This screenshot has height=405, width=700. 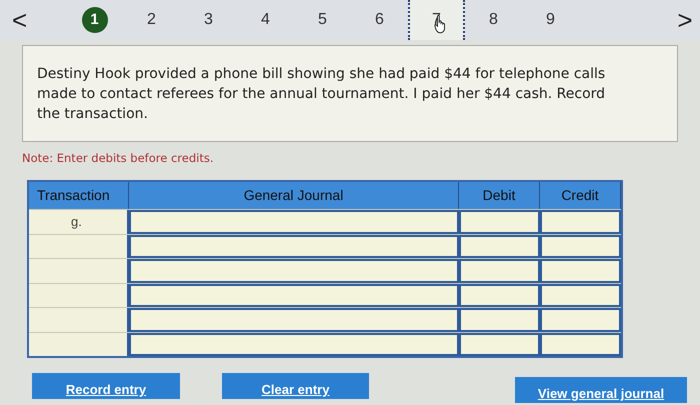 What do you see at coordinates (321, 94) in the screenshot?
I see `question-text: Destiny Hook provided a phone bill showing she had paid $44 for telephone calls made to contact referees for the annual tournament. I paid her $44 cash. Record the transaction.` at bounding box center [321, 94].